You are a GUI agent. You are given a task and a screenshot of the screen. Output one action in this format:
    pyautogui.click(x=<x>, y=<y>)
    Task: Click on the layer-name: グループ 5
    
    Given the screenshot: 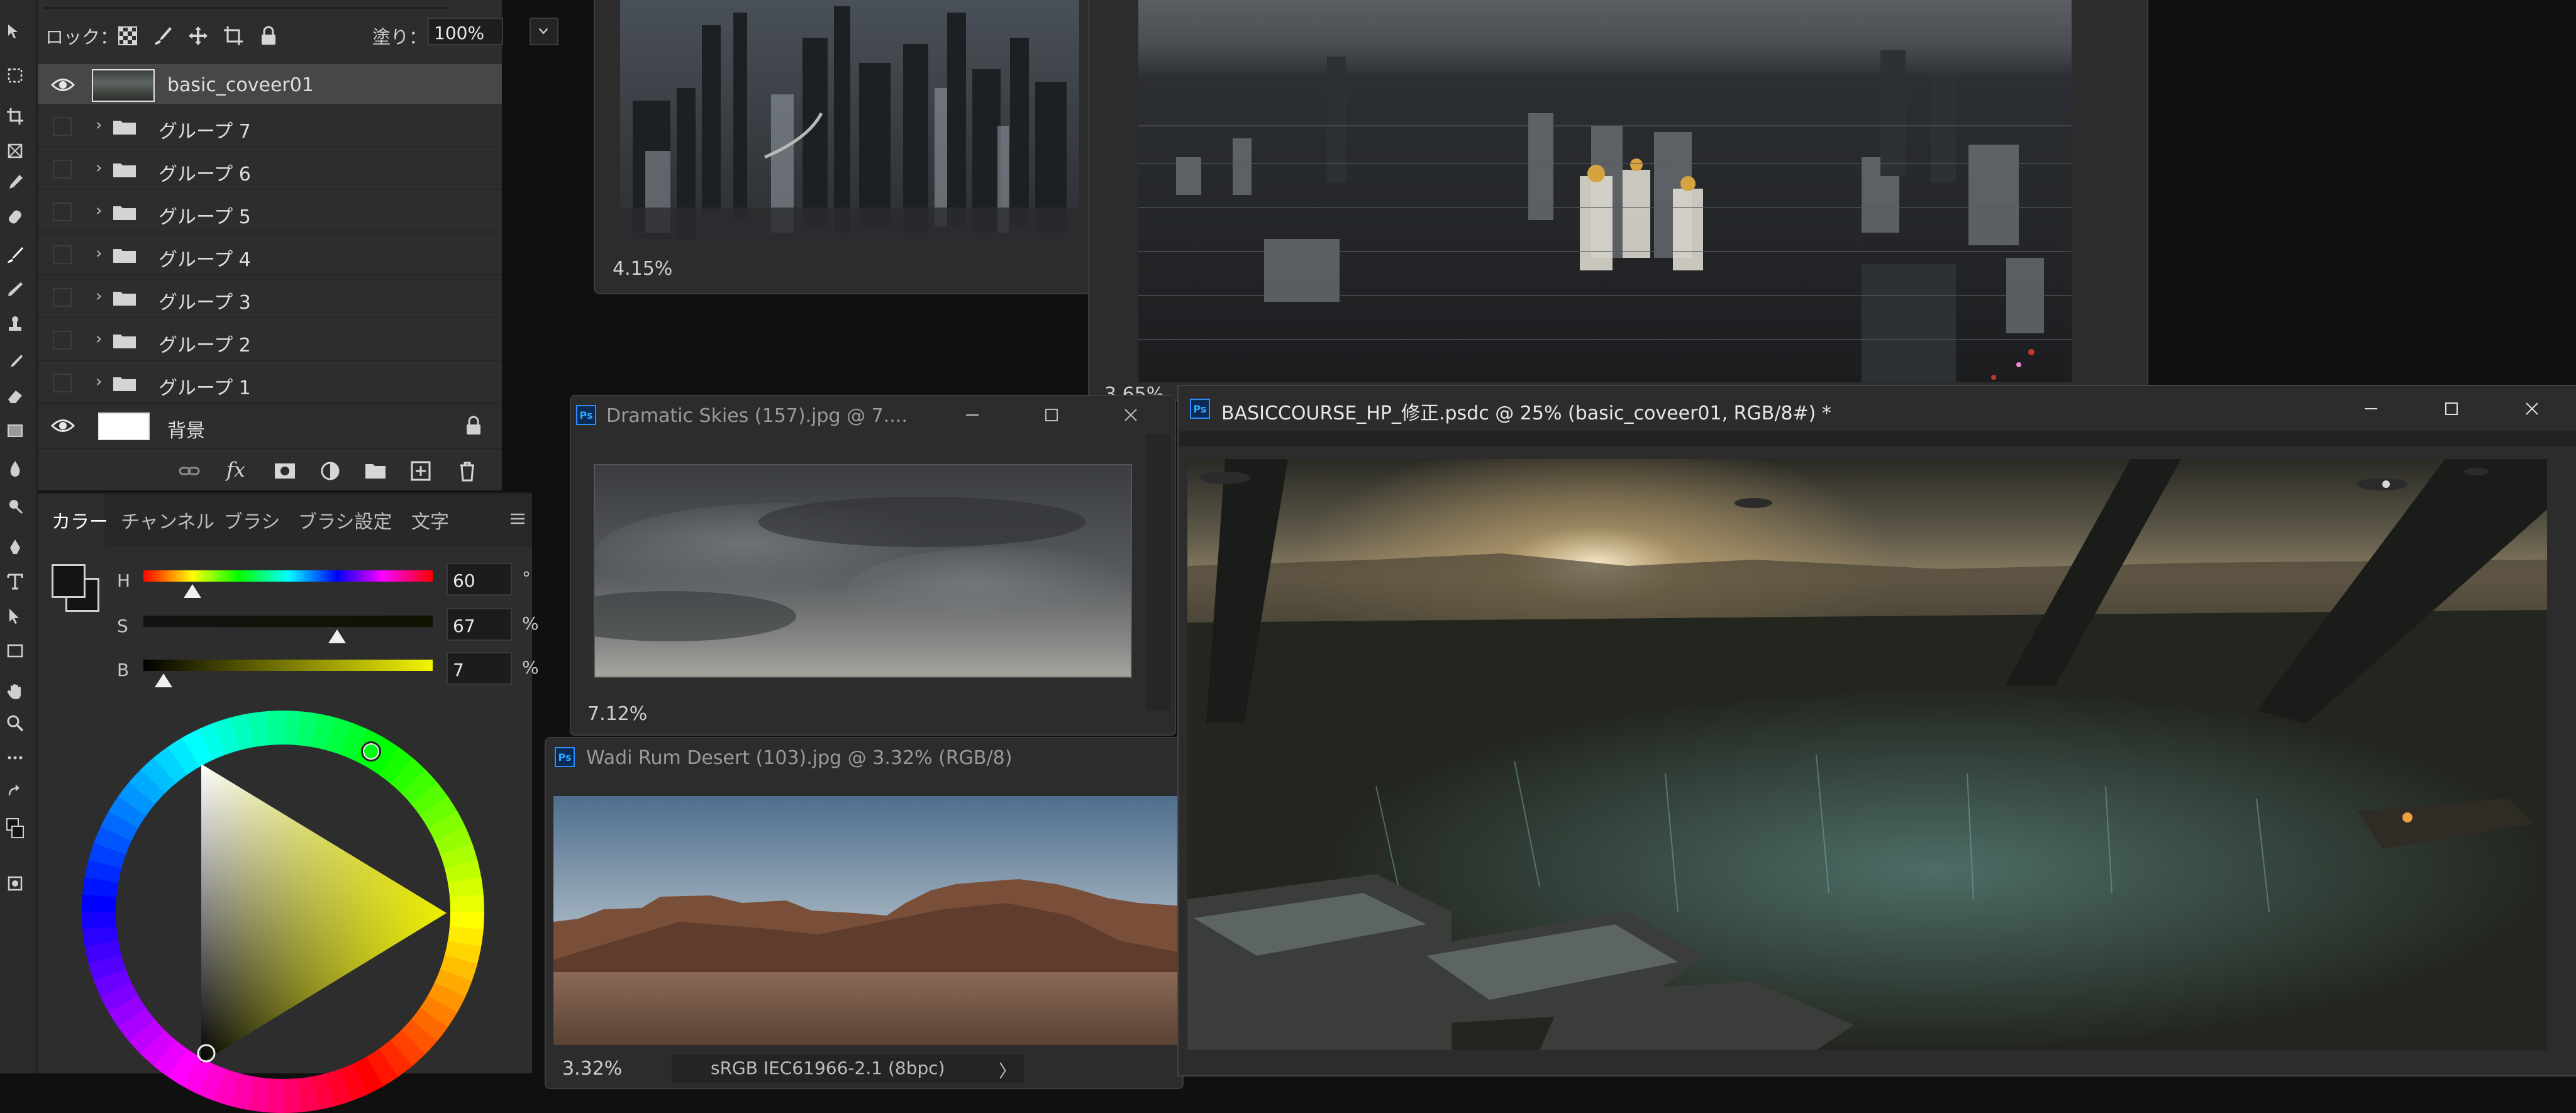 What is the action you would take?
    pyautogui.click(x=204, y=215)
    